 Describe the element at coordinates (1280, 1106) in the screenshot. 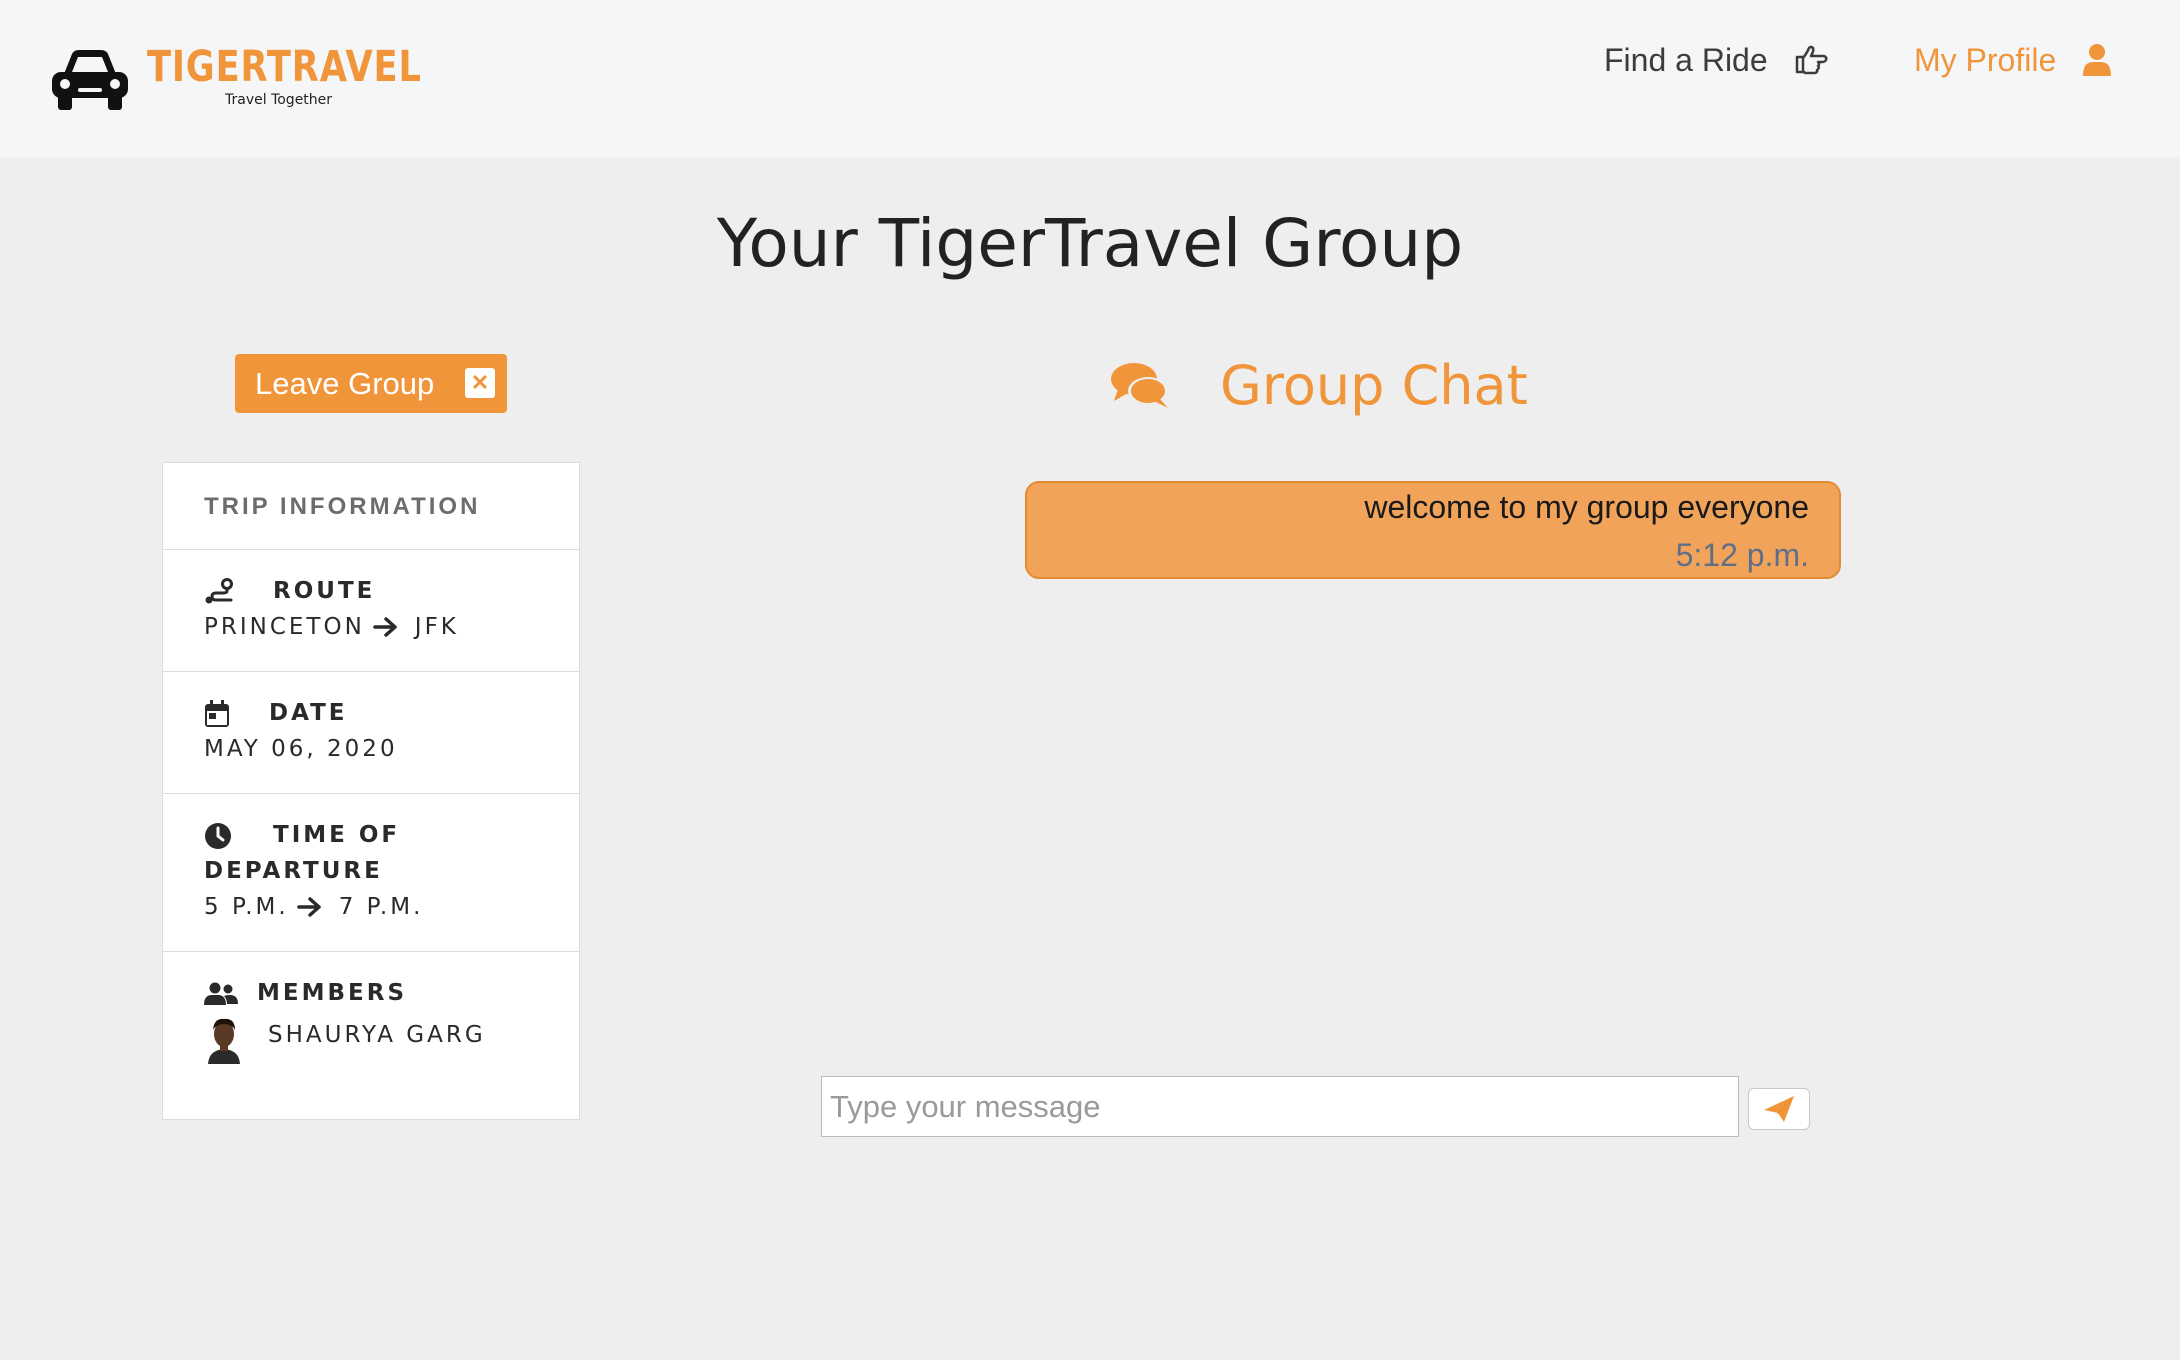

I see `message-input` at that location.